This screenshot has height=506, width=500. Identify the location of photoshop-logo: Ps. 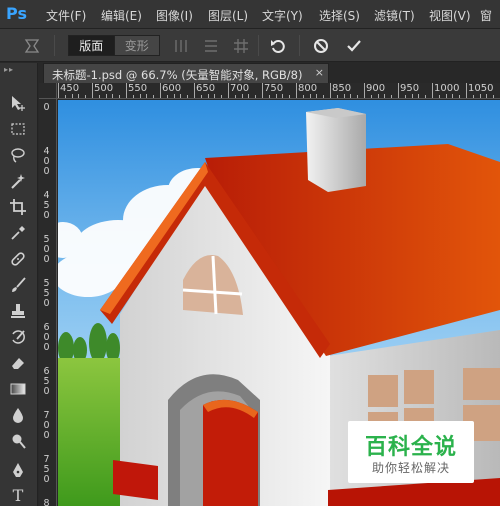
(16, 13).